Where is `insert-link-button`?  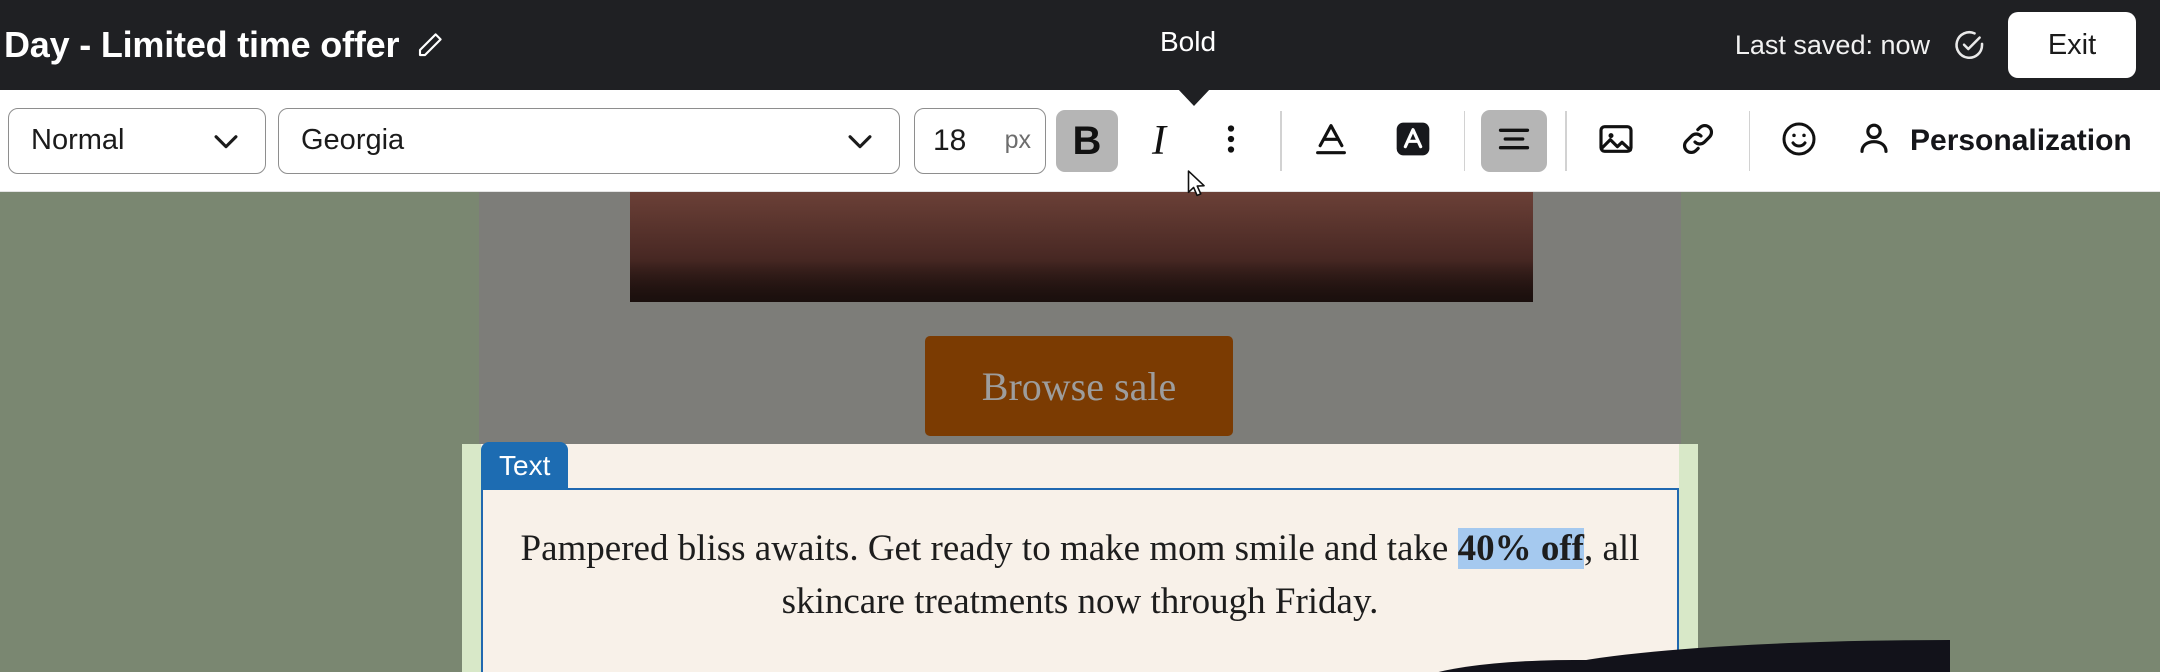
insert-link-button is located at coordinates (1698, 141).